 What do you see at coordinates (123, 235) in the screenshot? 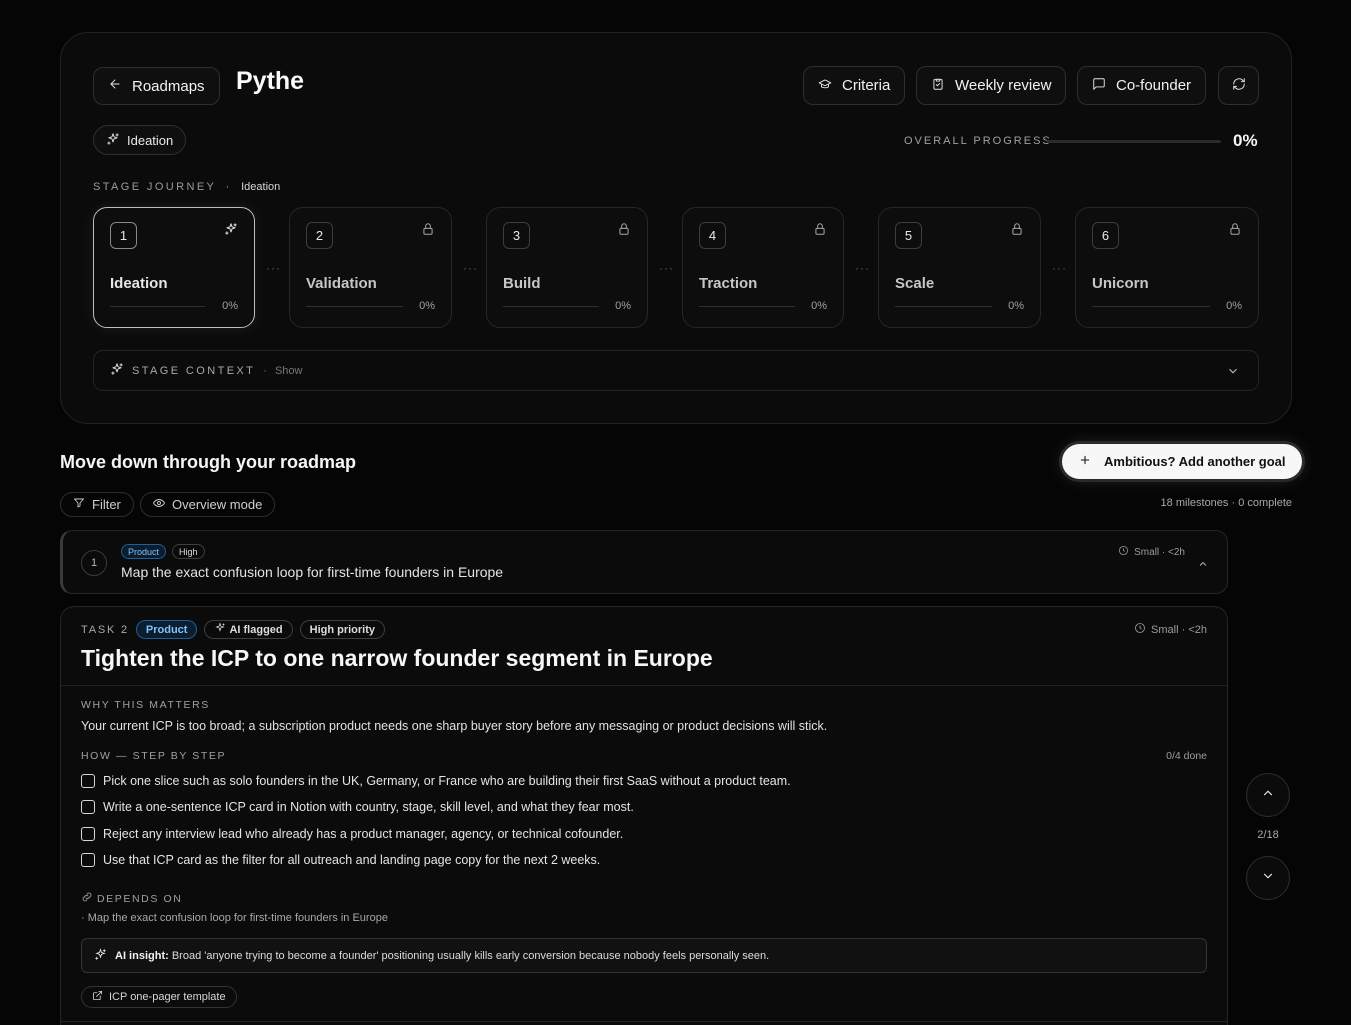
I see `stage-number: 1` at bounding box center [123, 235].